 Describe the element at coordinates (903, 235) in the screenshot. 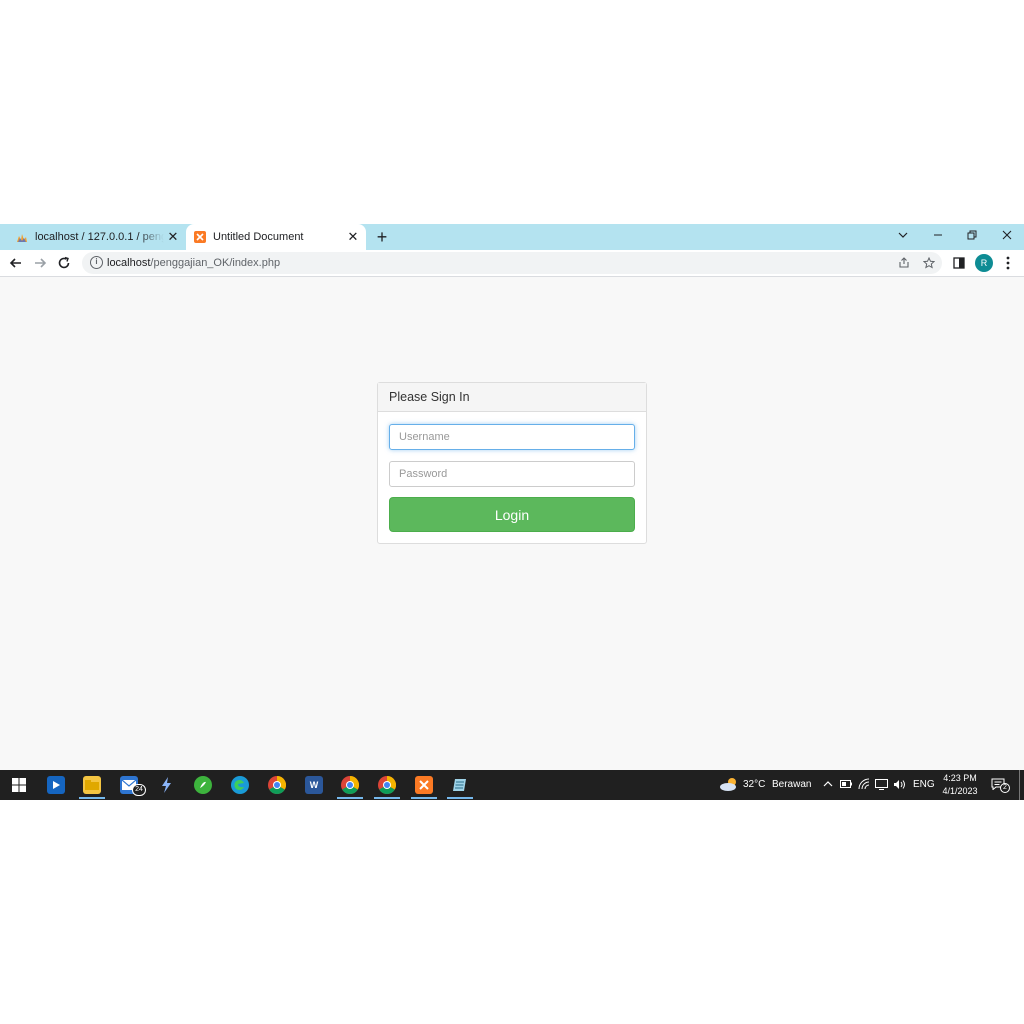

I see `tab-search-icon` at that location.